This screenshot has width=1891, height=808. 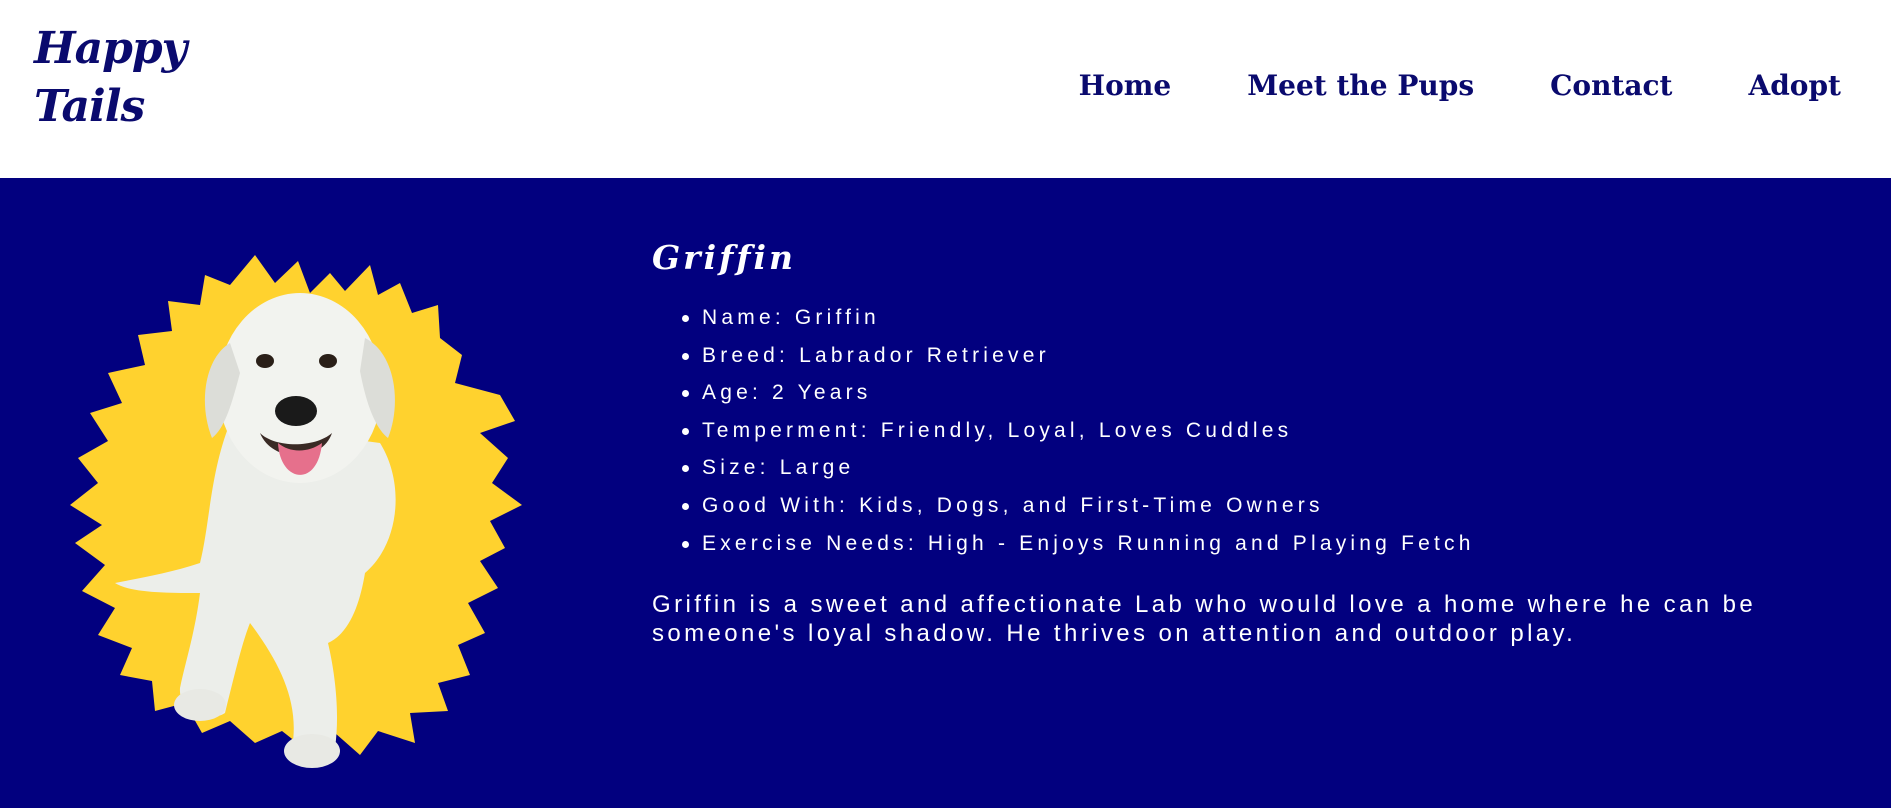 I want to click on dog-right-paw-shape, so click(x=312, y=751).